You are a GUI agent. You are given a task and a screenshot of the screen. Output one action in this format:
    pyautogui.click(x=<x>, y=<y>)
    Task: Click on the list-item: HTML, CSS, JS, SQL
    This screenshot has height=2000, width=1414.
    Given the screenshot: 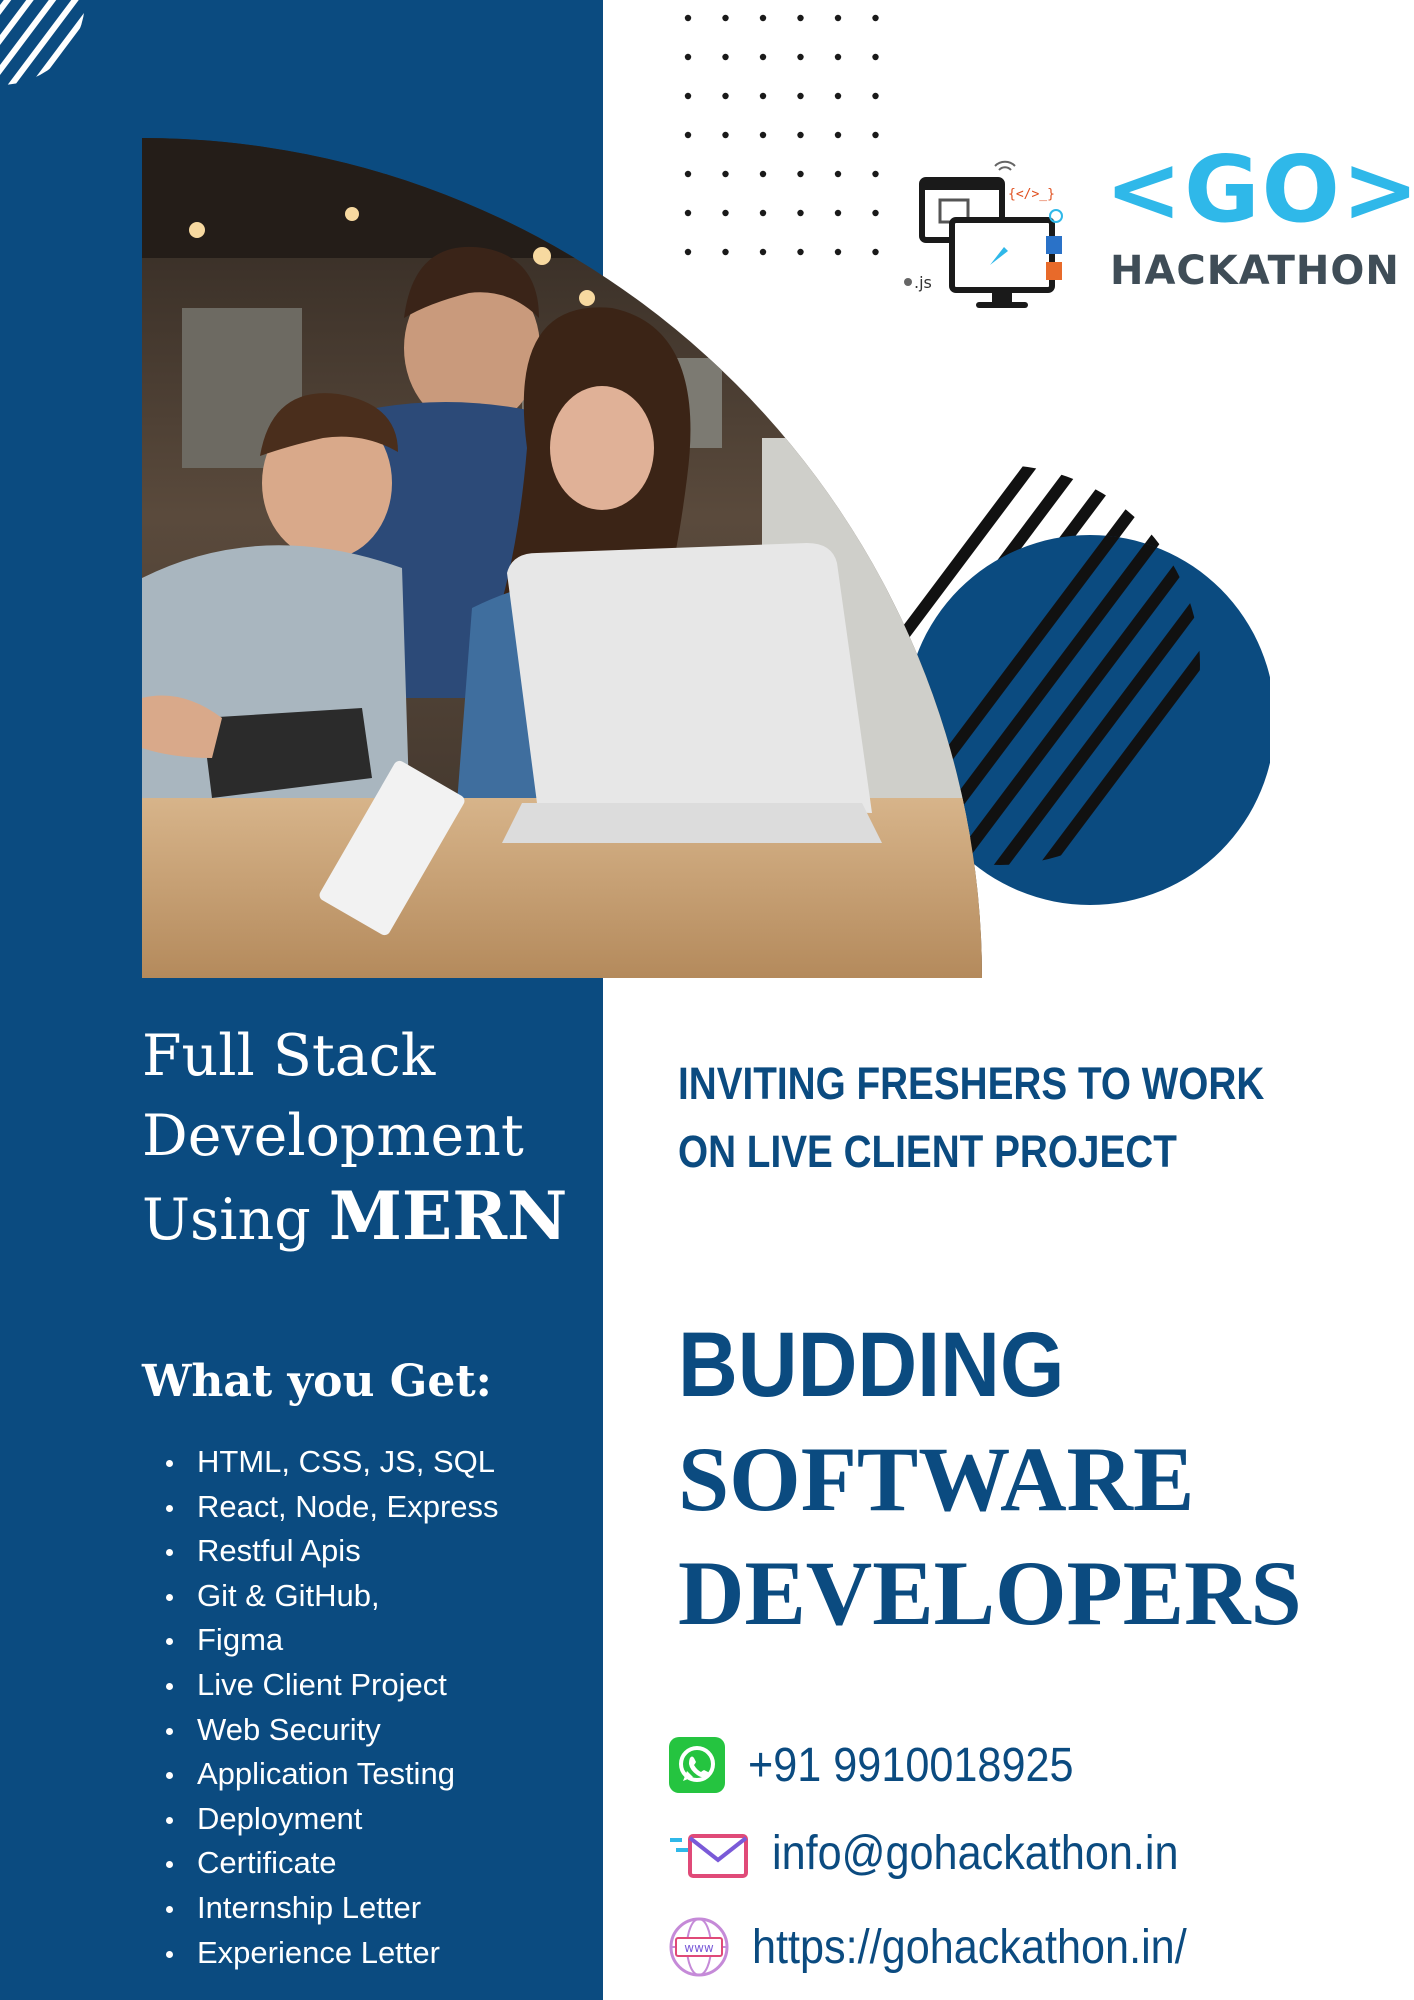 What is the action you would take?
    pyautogui.click(x=329, y=1462)
    